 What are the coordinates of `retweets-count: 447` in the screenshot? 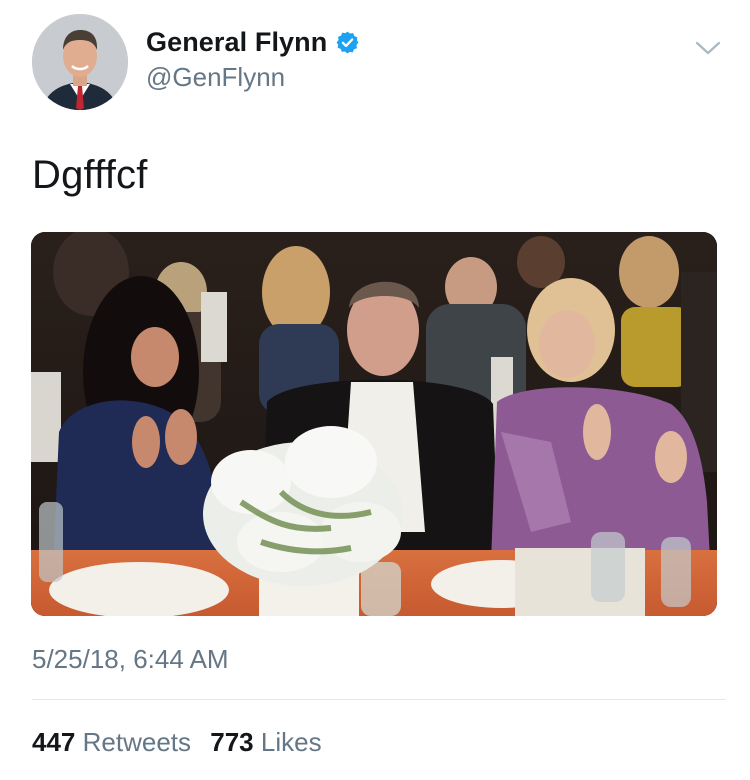 It's located at (54, 742).